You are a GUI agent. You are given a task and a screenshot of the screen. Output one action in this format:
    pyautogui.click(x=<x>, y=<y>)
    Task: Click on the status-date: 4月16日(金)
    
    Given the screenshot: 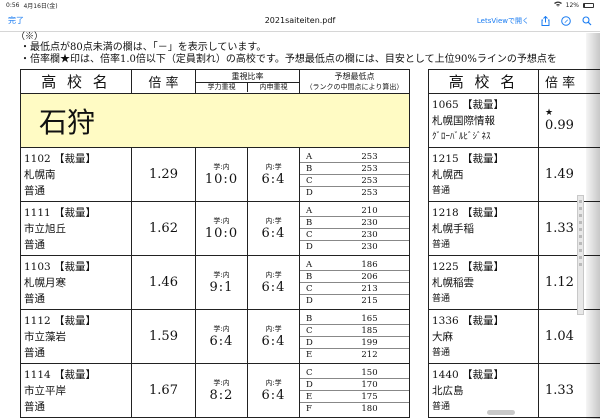 What is the action you would take?
    pyautogui.click(x=40, y=6)
    